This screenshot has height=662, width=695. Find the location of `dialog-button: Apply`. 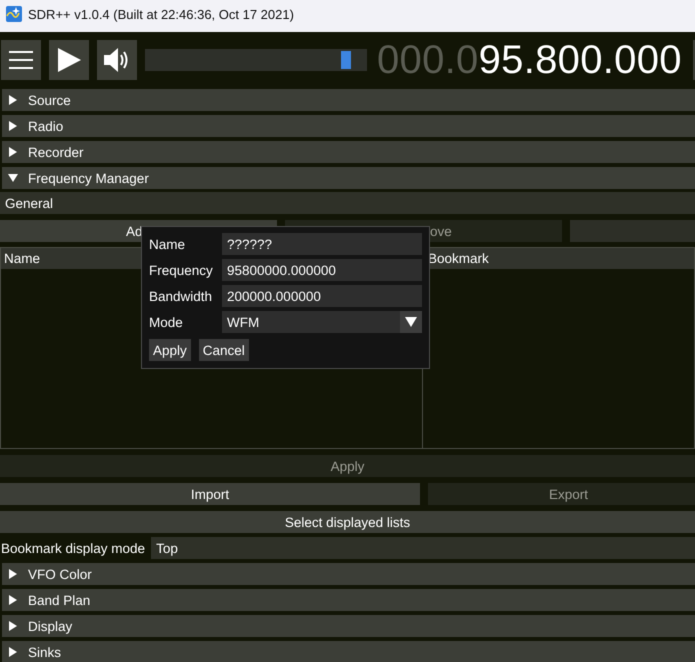

dialog-button: Apply is located at coordinates (170, 350).